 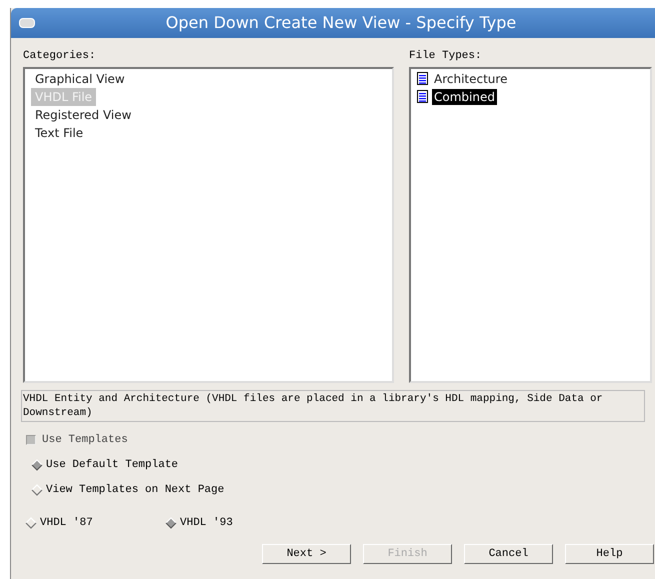 What do you see at coordinates (135, 490) in the screenshot?
I see `radio-label: View Templates on Next Page` at bounding box center [135, 490].